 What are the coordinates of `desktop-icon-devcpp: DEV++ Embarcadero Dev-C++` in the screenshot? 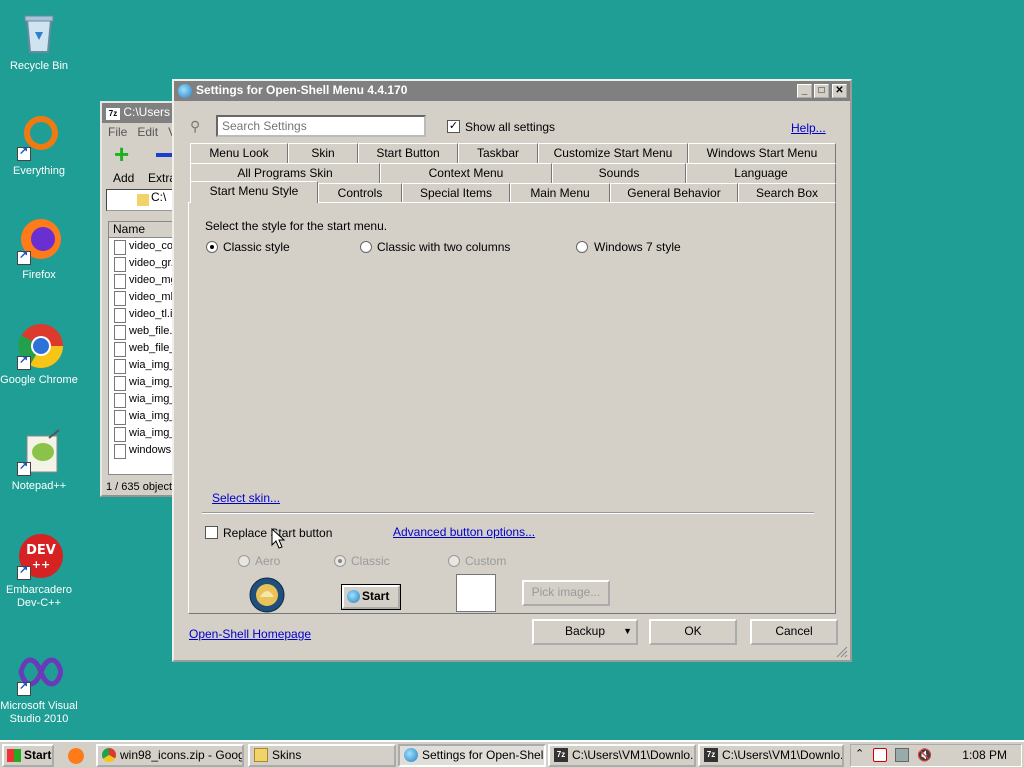 It's located at (39, 571).